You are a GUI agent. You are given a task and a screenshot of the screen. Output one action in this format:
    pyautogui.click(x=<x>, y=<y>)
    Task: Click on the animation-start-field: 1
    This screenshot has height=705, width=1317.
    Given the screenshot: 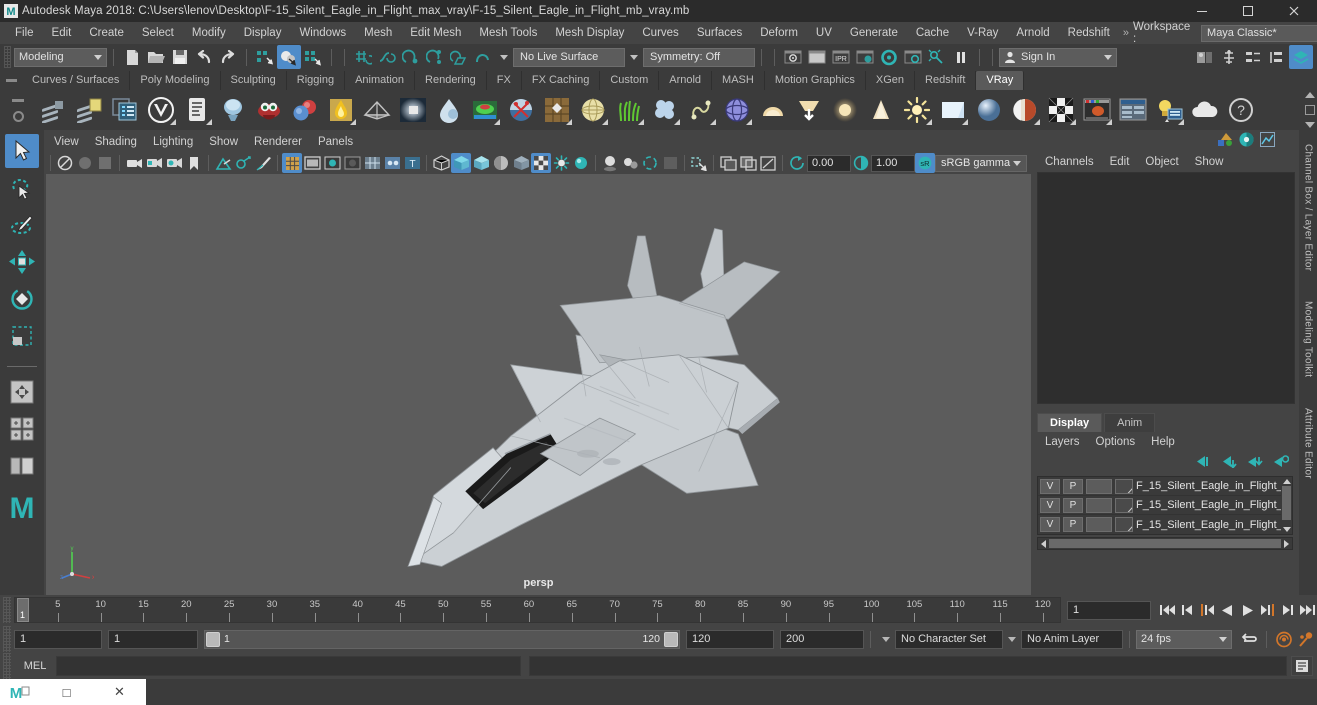 What is the action you would take?
    pyautogui.click(x=58, y=639)
    